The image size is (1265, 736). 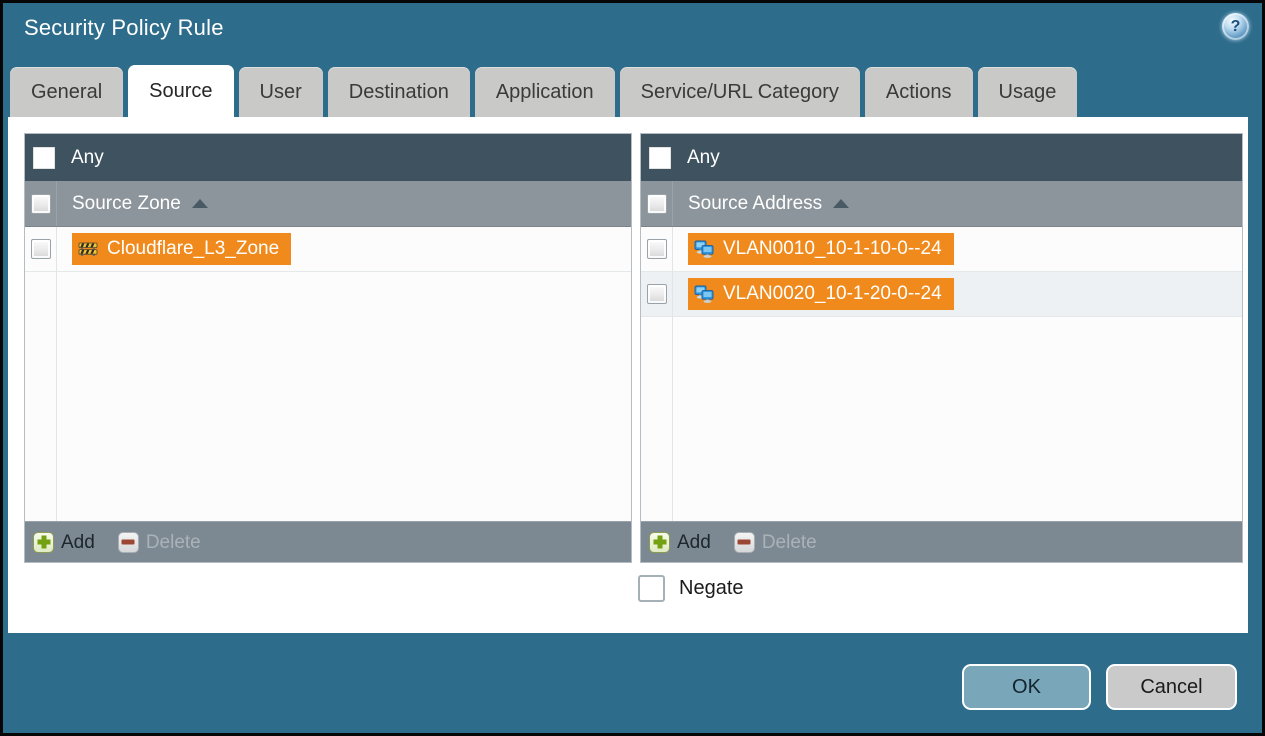 What do you see at coordinates (711, 588) in the screenshot?
I see `negate-label: Negate` at bounding box center [711, 588].